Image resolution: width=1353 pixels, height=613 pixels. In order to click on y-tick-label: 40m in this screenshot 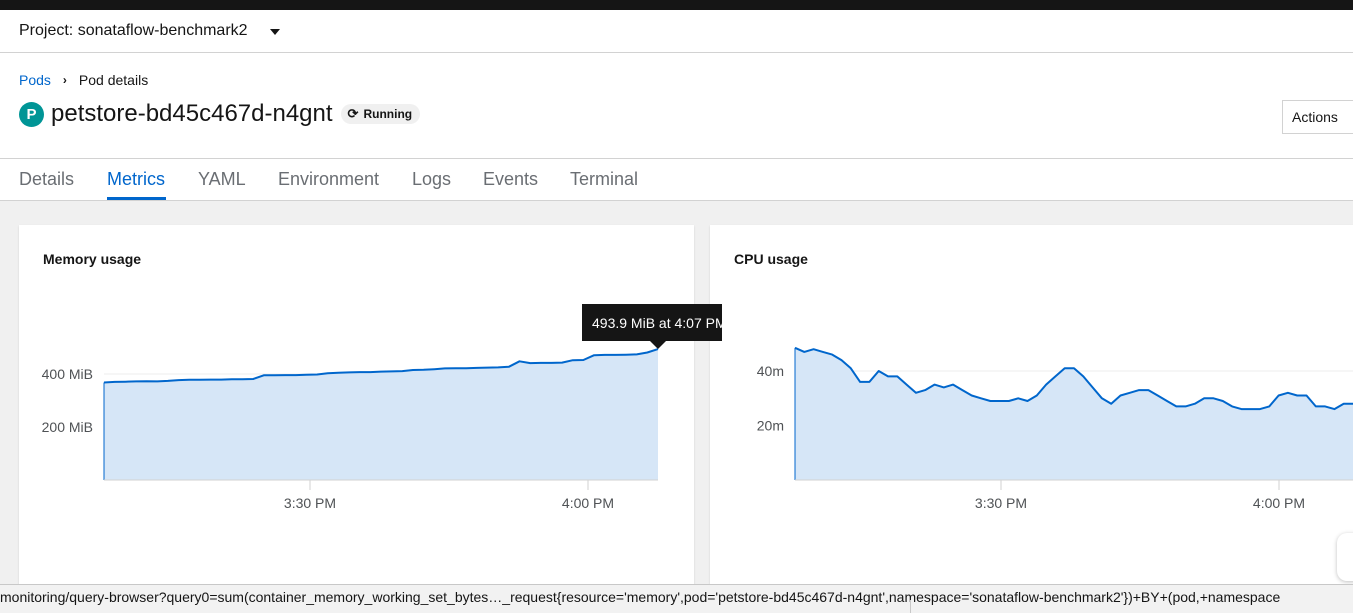, I will do `click(770, 371)`.